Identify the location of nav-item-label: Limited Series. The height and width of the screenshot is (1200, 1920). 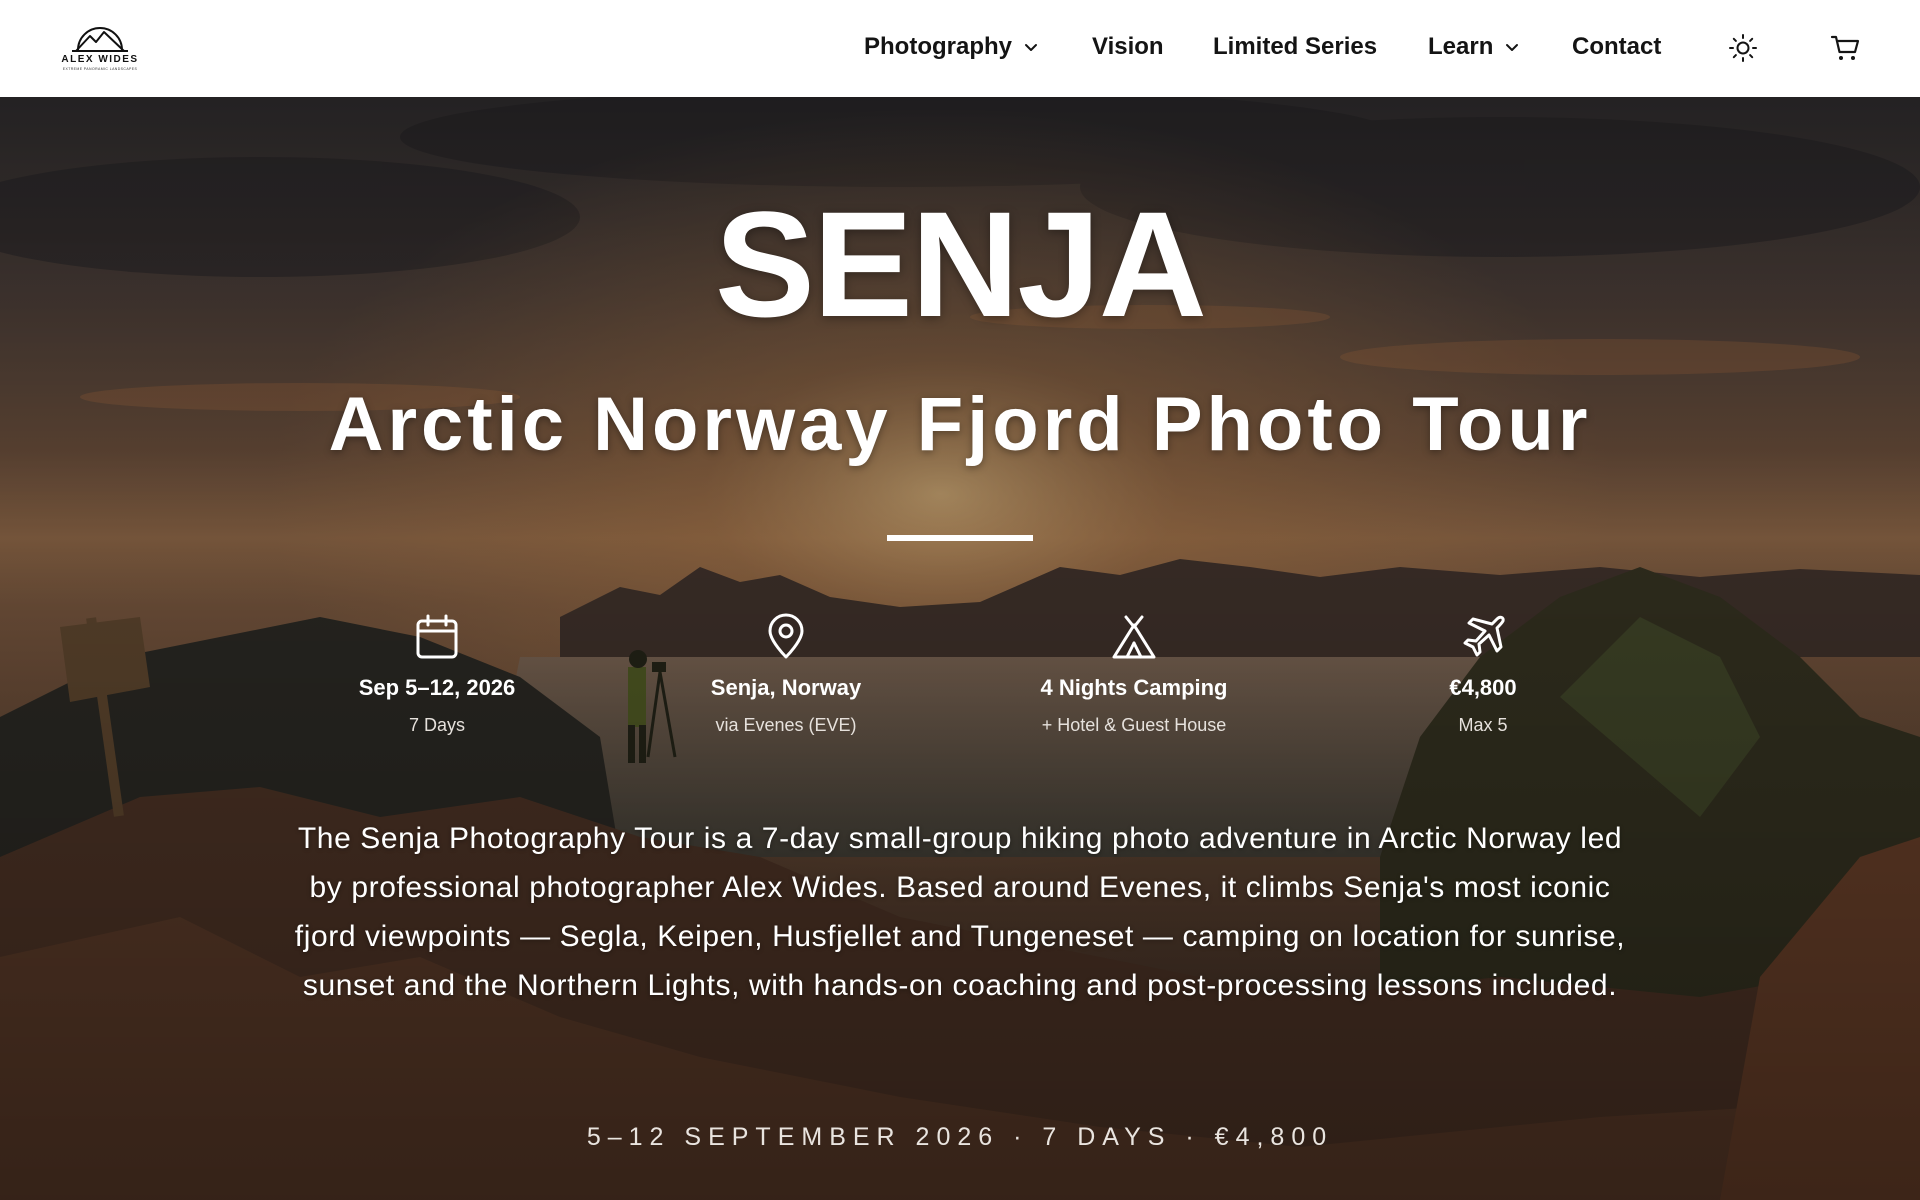
(1295, 46).